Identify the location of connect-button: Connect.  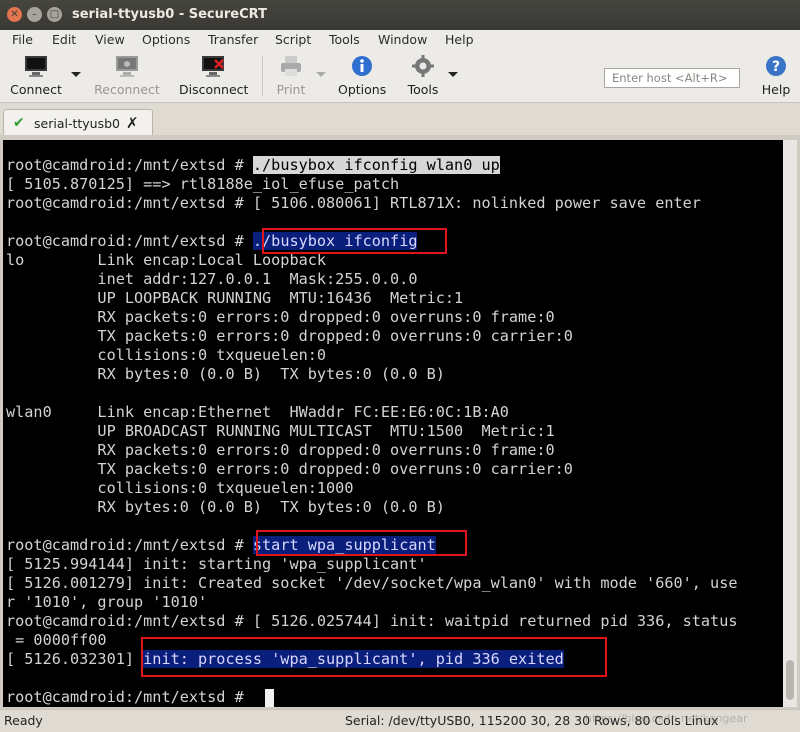
(36, 75).